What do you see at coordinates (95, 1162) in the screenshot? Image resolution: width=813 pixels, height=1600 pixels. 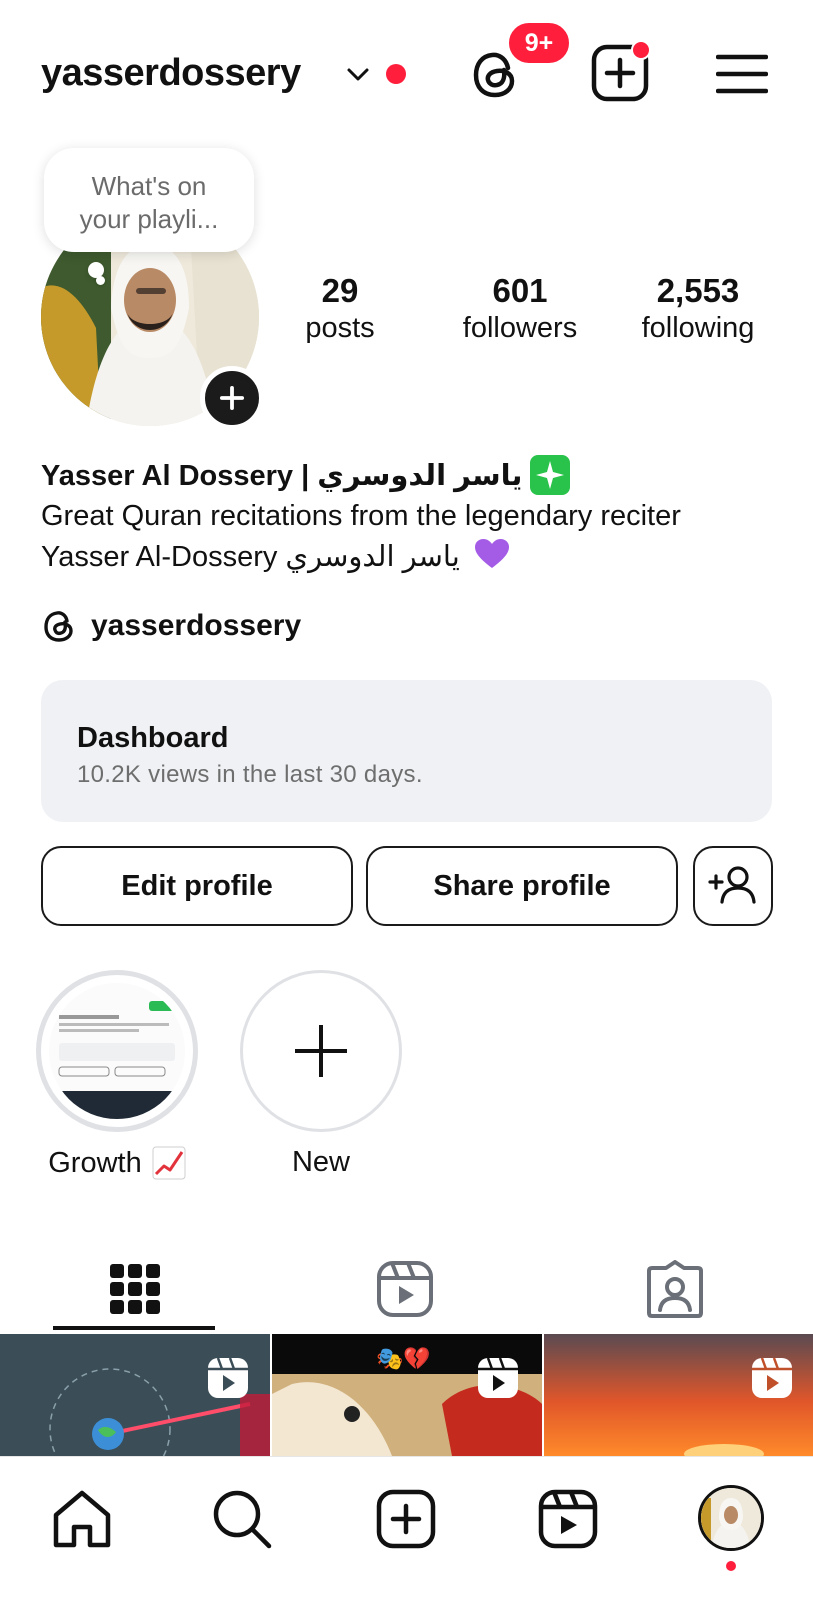 I see `highlight-label: Growth` at bounding box center [95, 1162].